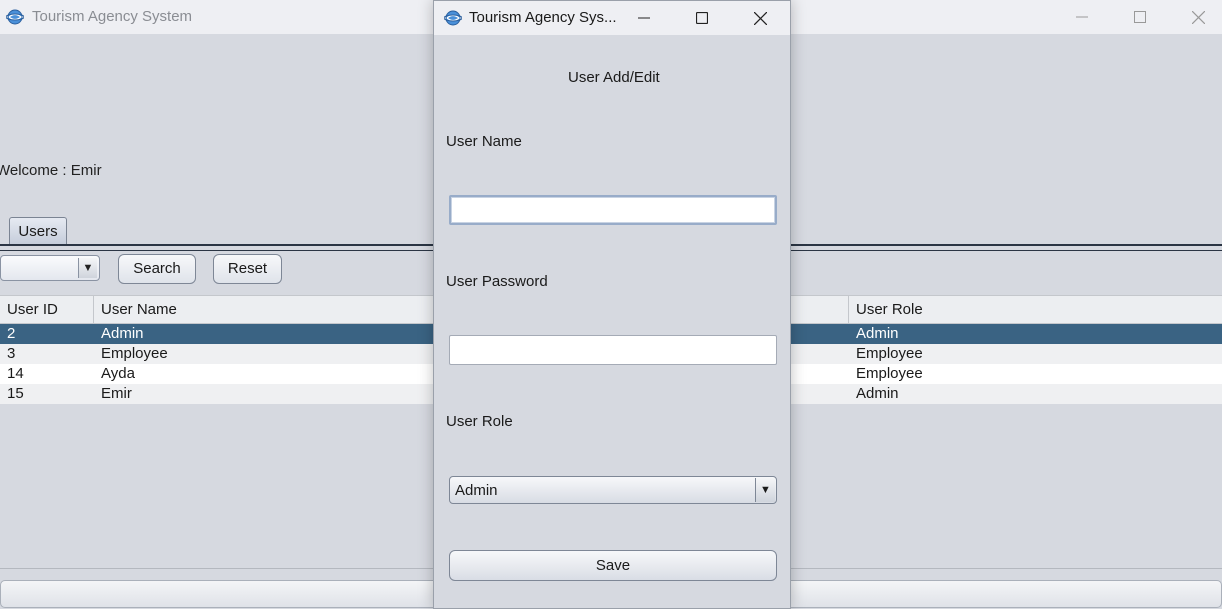 This screenshot has height=609, width=1222. What do you see at coordinates (122, 333) in the screenshot?
I see `cell-user-name: Admin` at bounding box center [122, 333].